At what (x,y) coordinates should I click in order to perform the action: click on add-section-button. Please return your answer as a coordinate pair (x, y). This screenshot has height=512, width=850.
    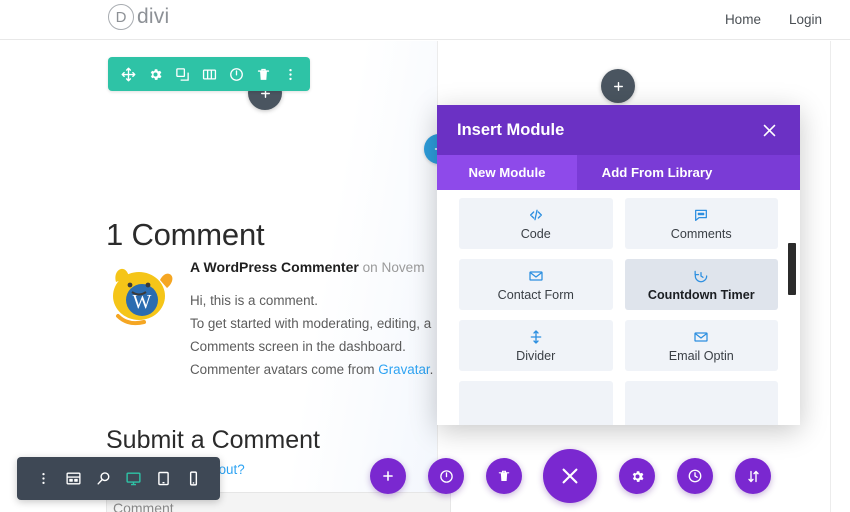
    Looking at the image, I should click on (388, 476).